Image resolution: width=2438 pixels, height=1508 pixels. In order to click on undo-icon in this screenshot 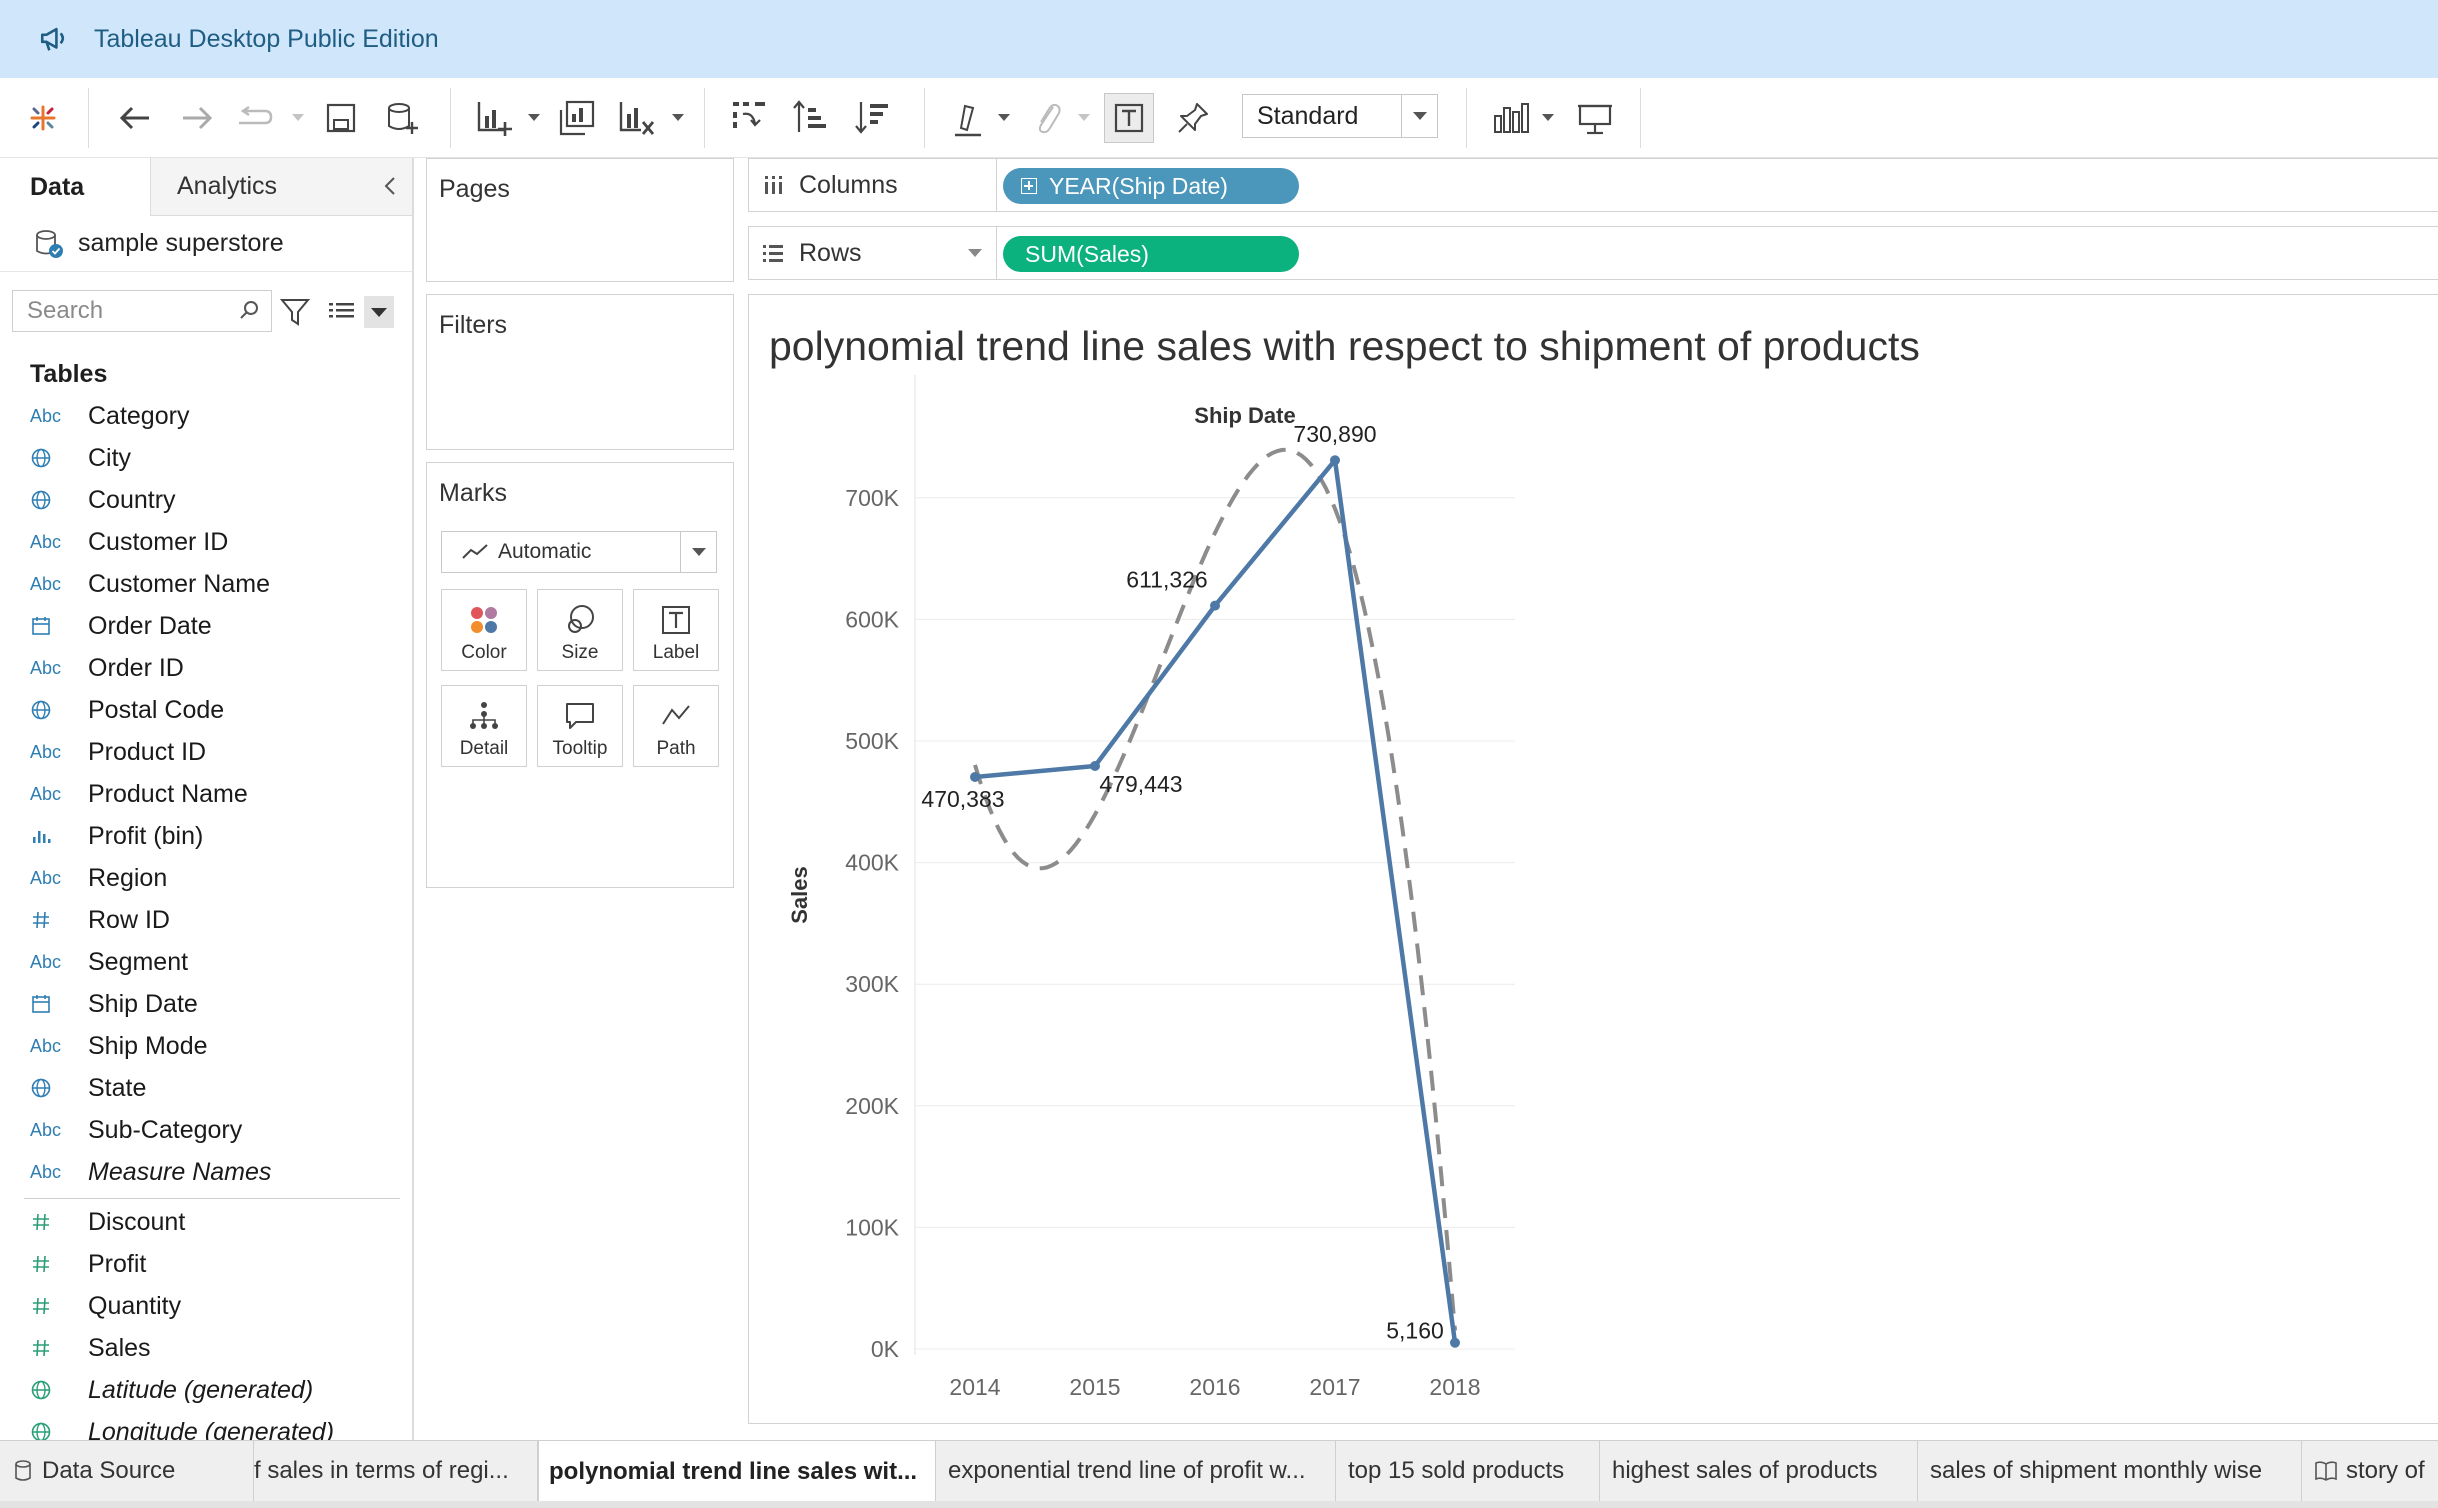, I will do `click(135, 118)`.